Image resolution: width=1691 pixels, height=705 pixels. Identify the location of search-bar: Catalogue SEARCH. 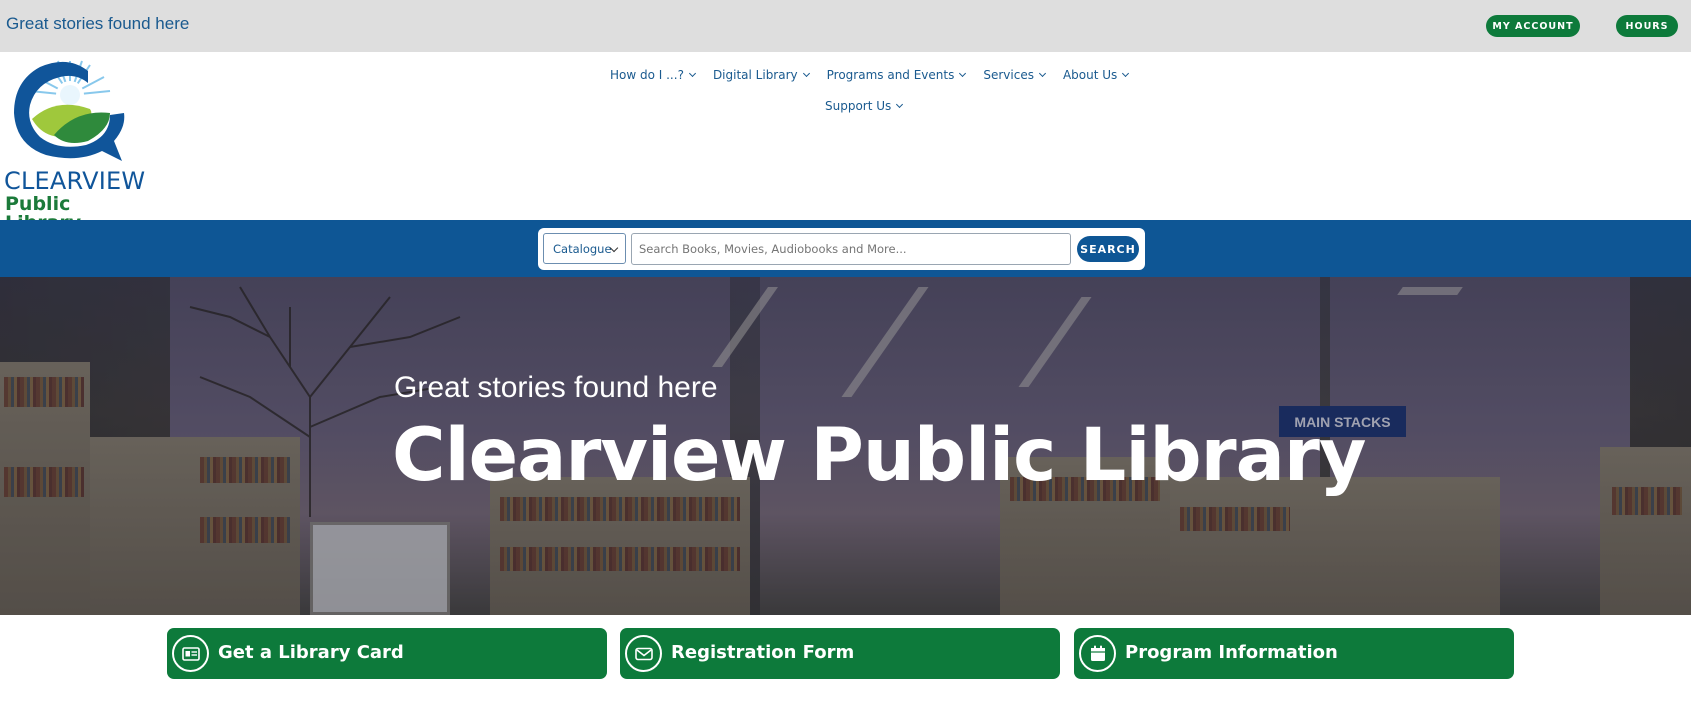
(845, 248).